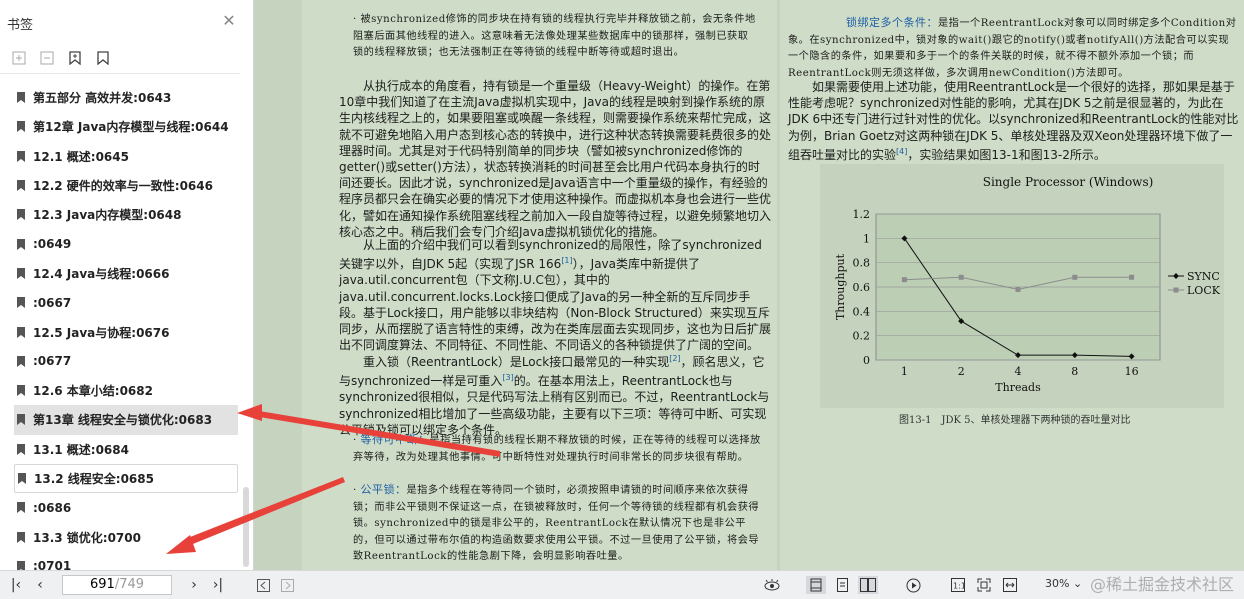 This screenshot has height=599, width=1244. I want to click on sidebar-toolbar, so click(61, 58).